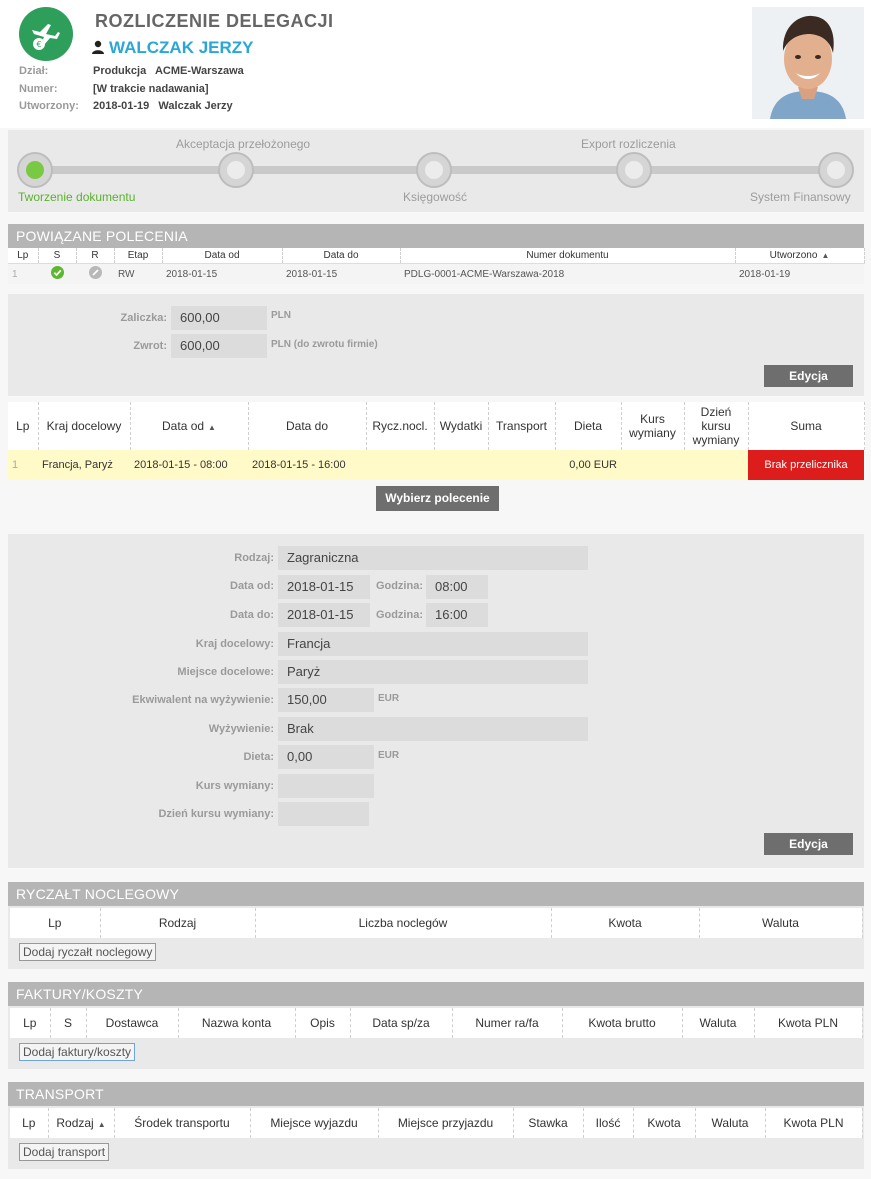  What do you see at coordinates (548, 1123) in the screenshot?
I see `col-header: Stawka` at bounding box center [548, 1123].